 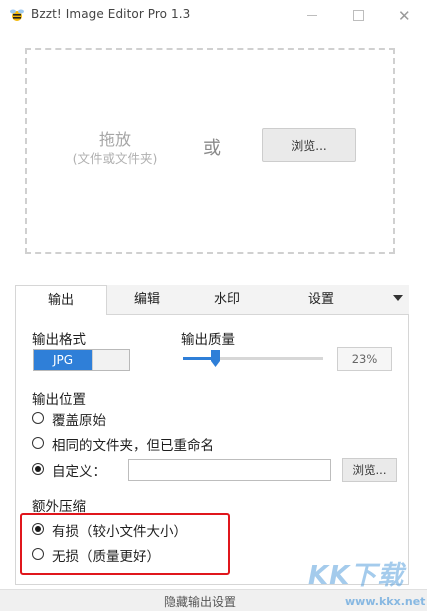 What do you see at coordinates (398, 298) in the screenshot?
I see `tab-dropdown-arrow-icon` at bounding box center [398, 298].